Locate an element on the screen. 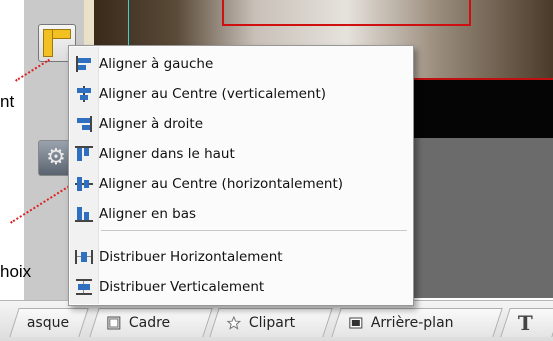 The image size is (553, 341). menu-item-label: Distribuer Horizontalement is located at coordinates (191, 257).